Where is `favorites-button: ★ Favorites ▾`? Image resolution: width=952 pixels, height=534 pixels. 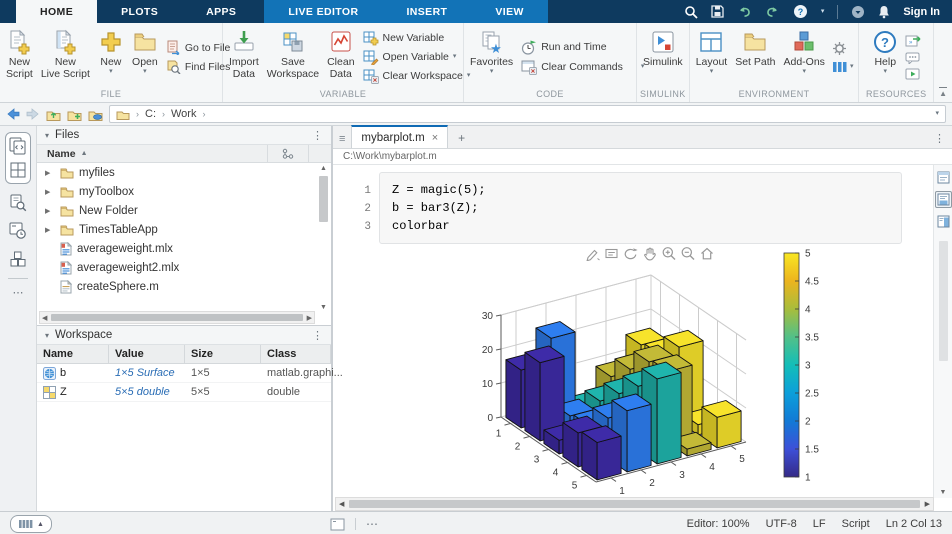 favorites-button: ★ Favorites ▾ is located at coordinates (491, 57).